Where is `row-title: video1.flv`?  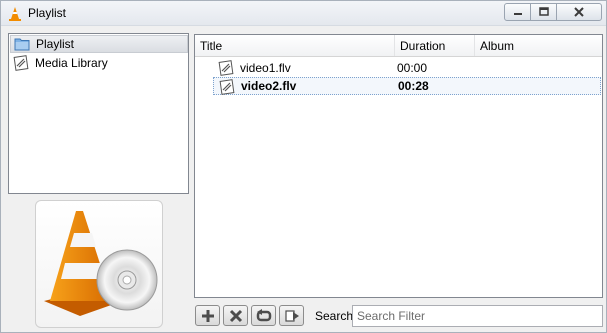
row-title: video1.flv is located at coordinates (265, 68).